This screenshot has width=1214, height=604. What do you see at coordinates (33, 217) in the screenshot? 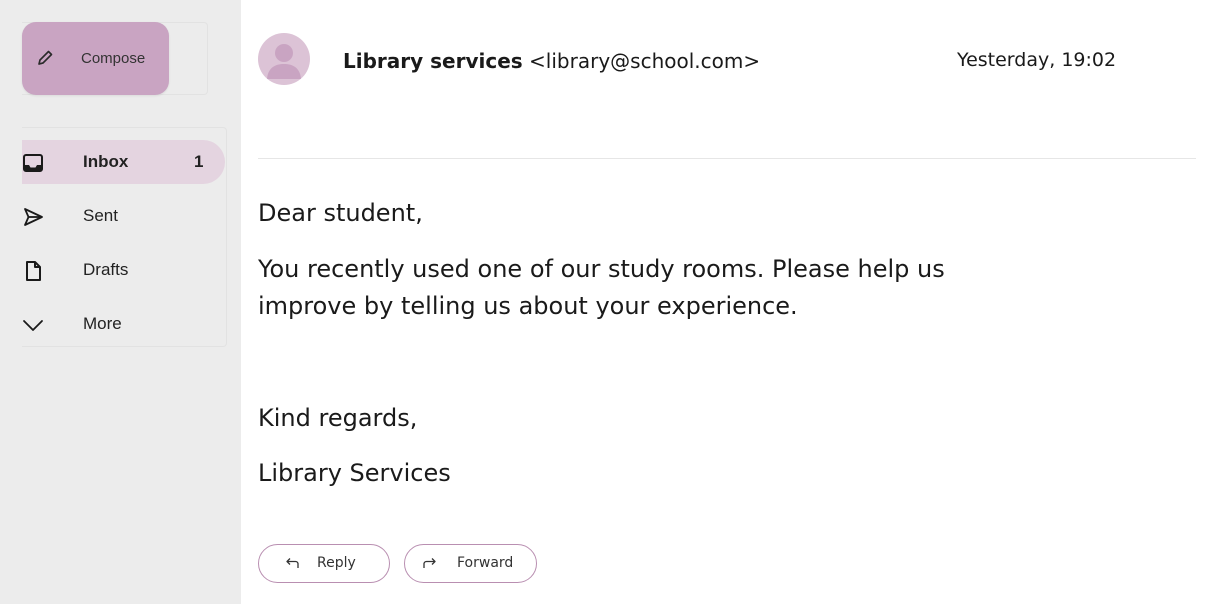
I see `send-icon` at bounding box center [33, 217].